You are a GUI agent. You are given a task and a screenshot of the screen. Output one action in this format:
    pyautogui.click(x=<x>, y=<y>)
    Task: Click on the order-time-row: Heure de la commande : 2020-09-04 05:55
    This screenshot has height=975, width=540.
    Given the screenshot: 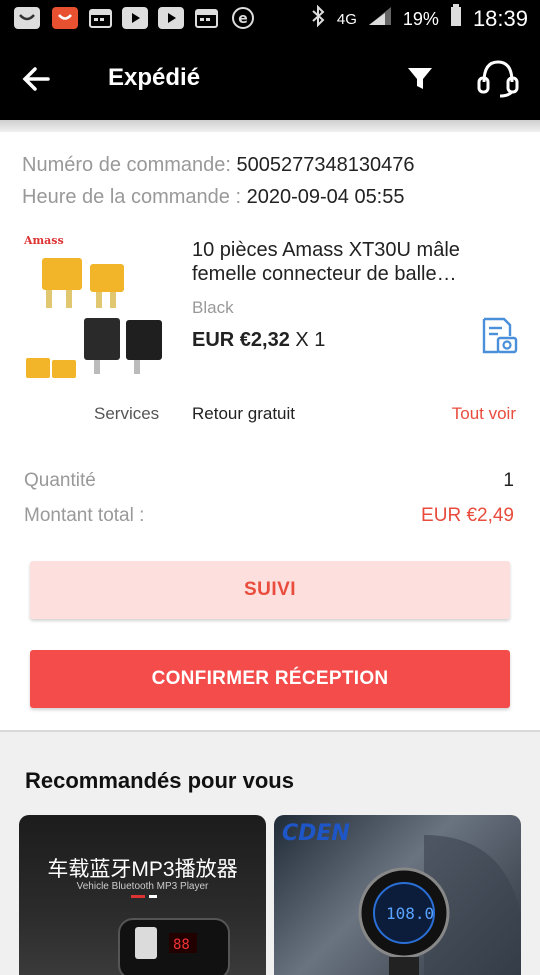 What is the action you would take?
    pyautogui.click(x=213, y=197)
    